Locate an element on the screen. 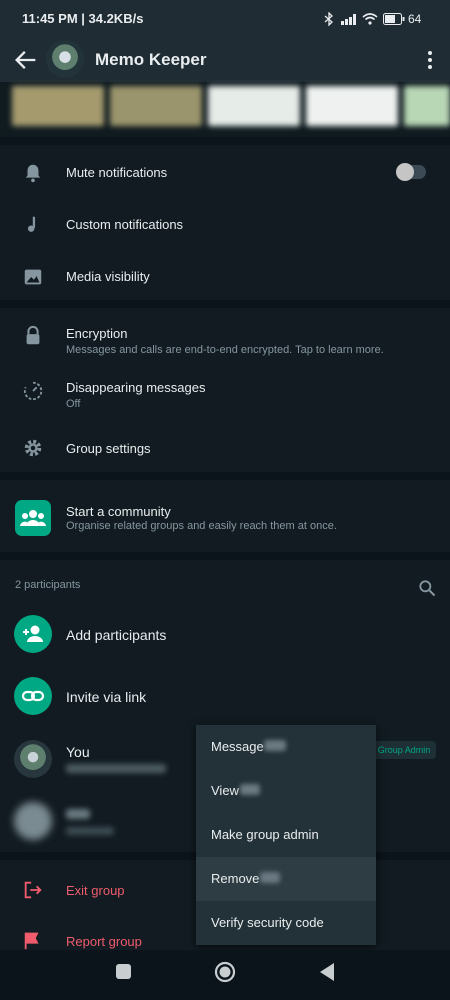 Image resolution: width=450 pixels, height=1000 pixels. invite-via-link-label: Invite via link is located at coordinates (106, 697).